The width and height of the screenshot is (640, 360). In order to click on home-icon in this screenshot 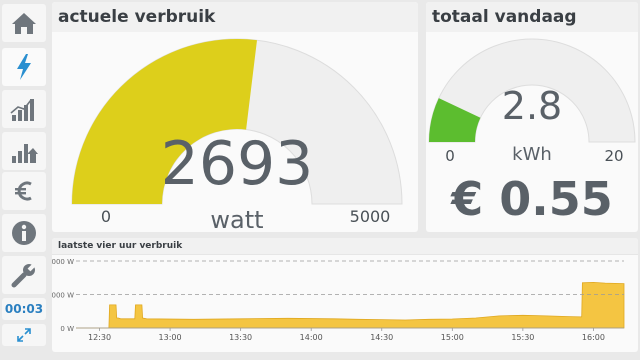, I will do `click(24, 23)`.